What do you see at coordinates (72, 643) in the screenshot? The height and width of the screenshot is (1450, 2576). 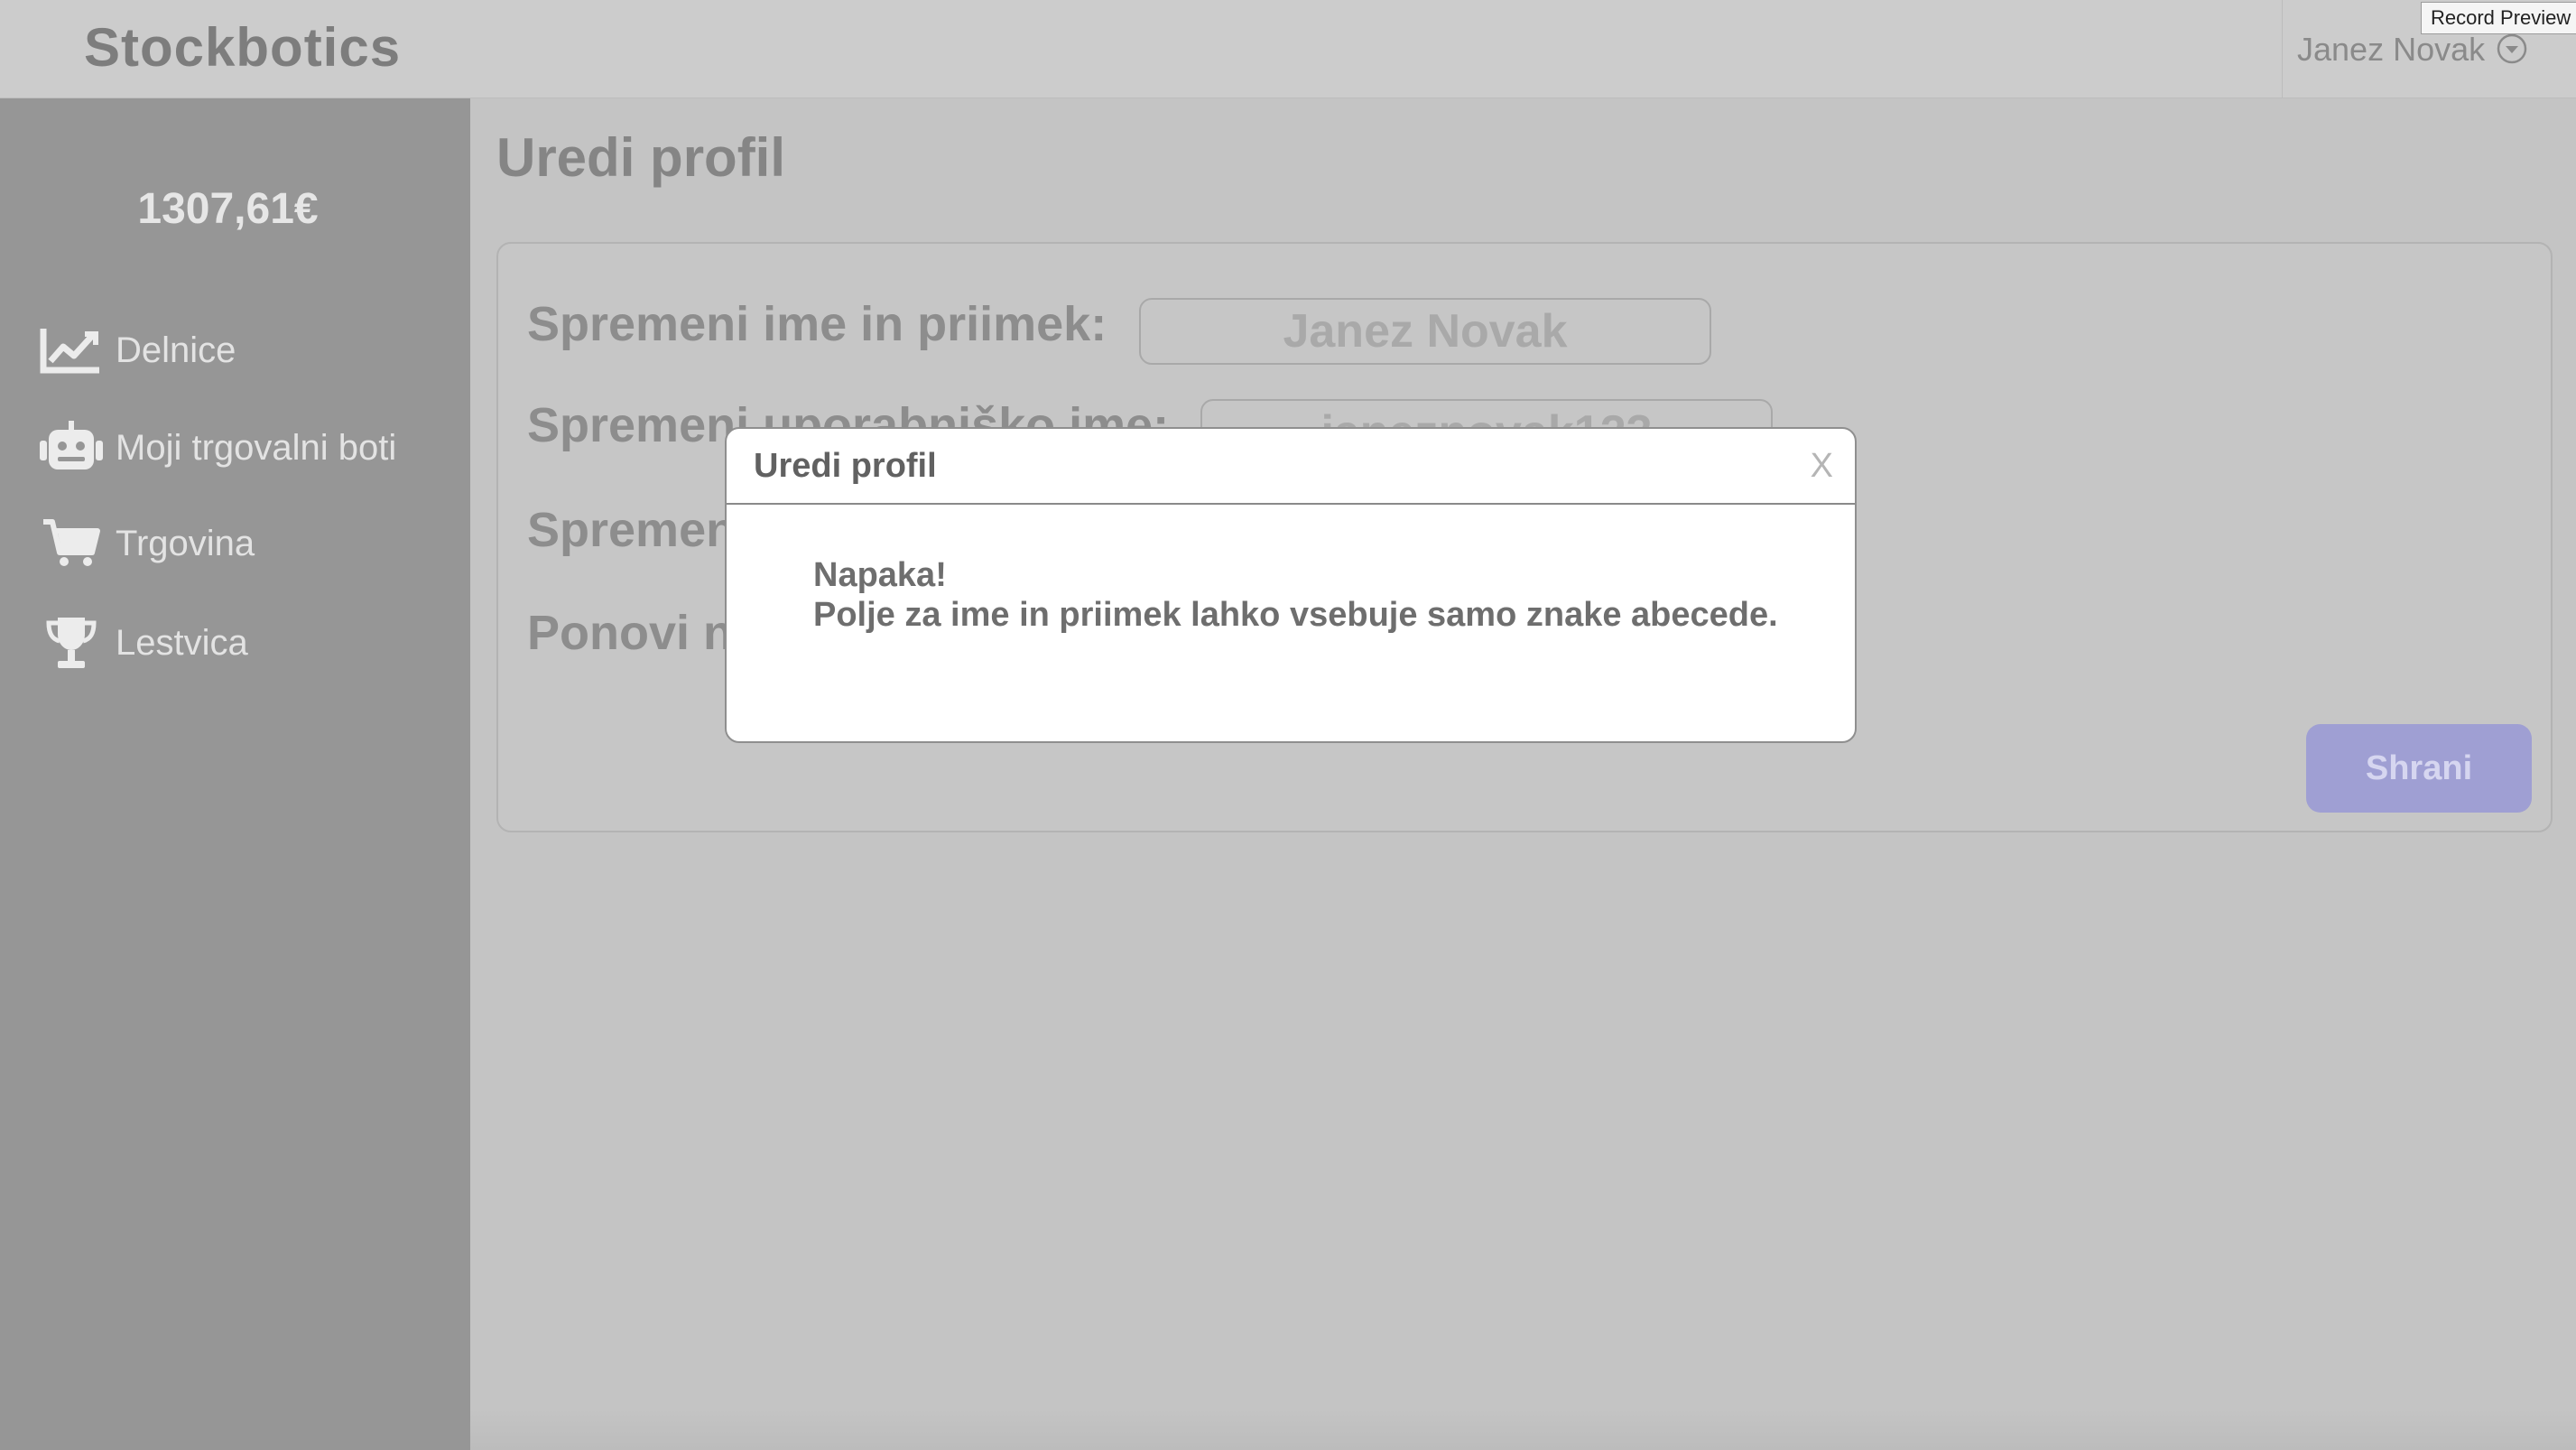 I see `trophy-icon` at bounding box center [72, 643].